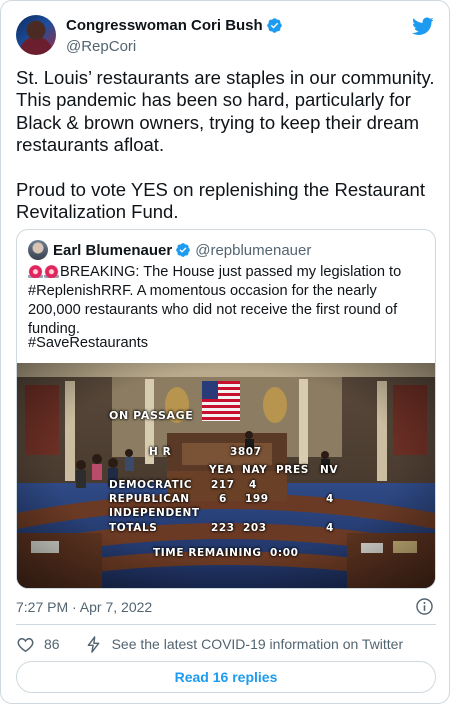 This screenshot has width=450, height=704. I want to click on vote-col-nv: NV, so click(329, 470).